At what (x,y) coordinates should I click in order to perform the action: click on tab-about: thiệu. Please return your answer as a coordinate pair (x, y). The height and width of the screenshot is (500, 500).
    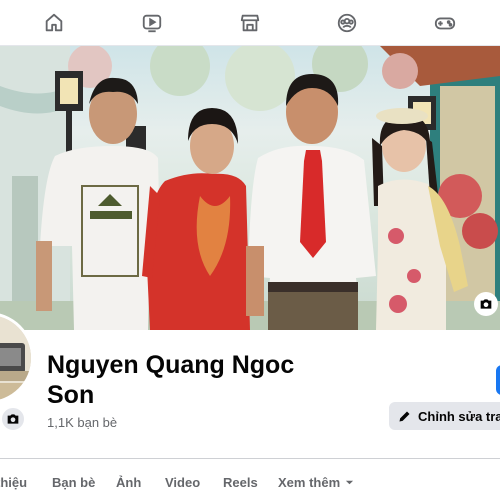
    Looking at the image, I should click on (13, 482).